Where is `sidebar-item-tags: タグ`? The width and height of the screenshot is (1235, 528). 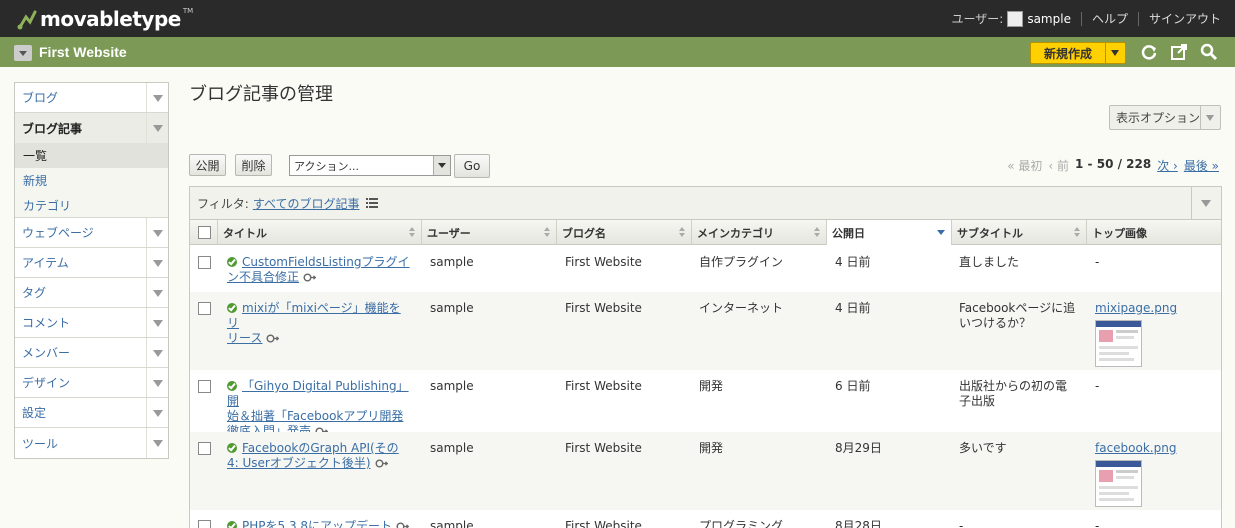 sidebar-item-tags: タグ is located at coordinates (91, 293).